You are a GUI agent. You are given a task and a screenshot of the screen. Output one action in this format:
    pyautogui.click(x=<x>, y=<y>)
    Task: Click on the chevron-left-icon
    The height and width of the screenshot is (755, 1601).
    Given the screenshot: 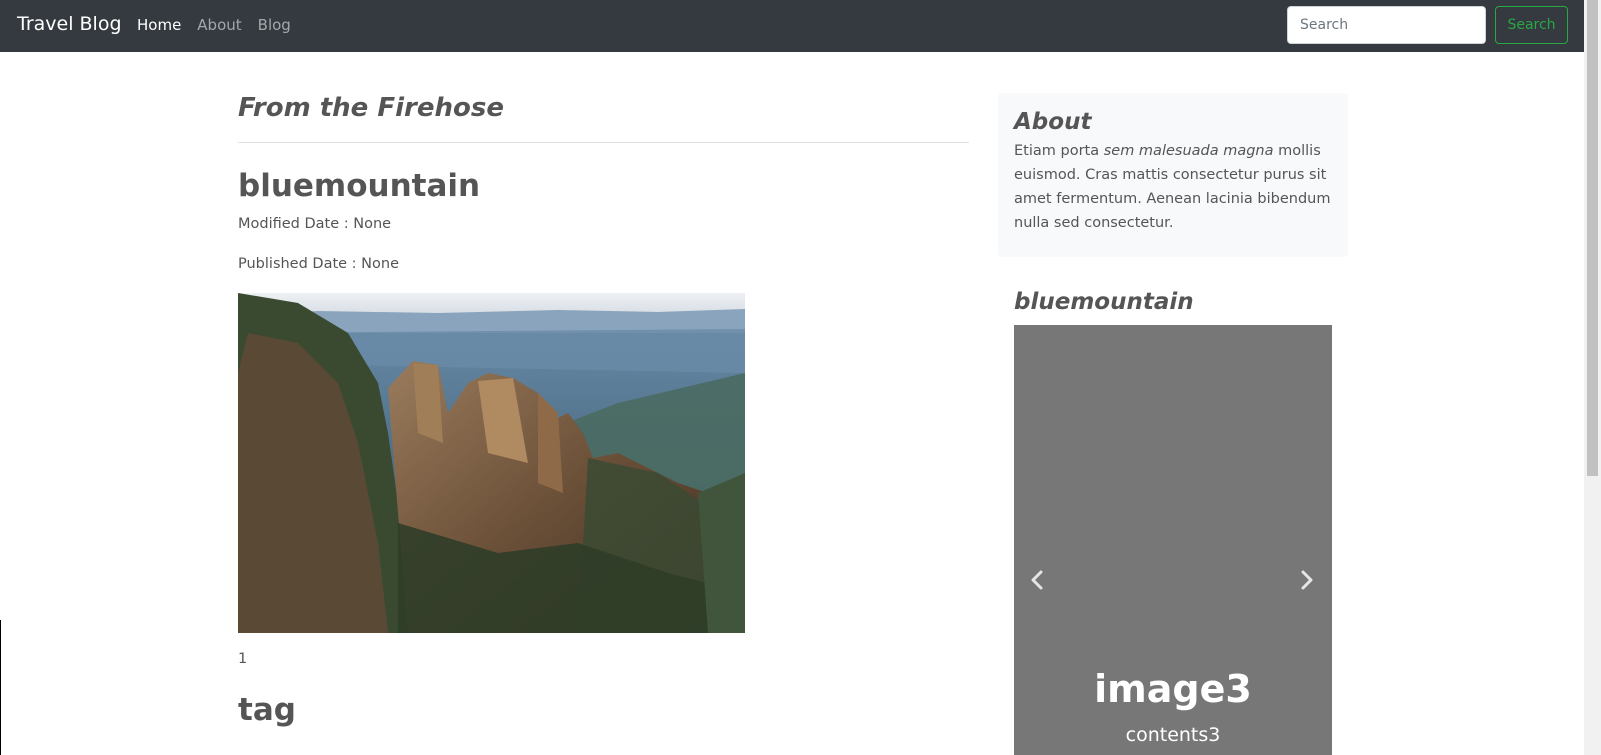 What is the action you would take?
    pyautogui.click(x=1037, y=580)
    